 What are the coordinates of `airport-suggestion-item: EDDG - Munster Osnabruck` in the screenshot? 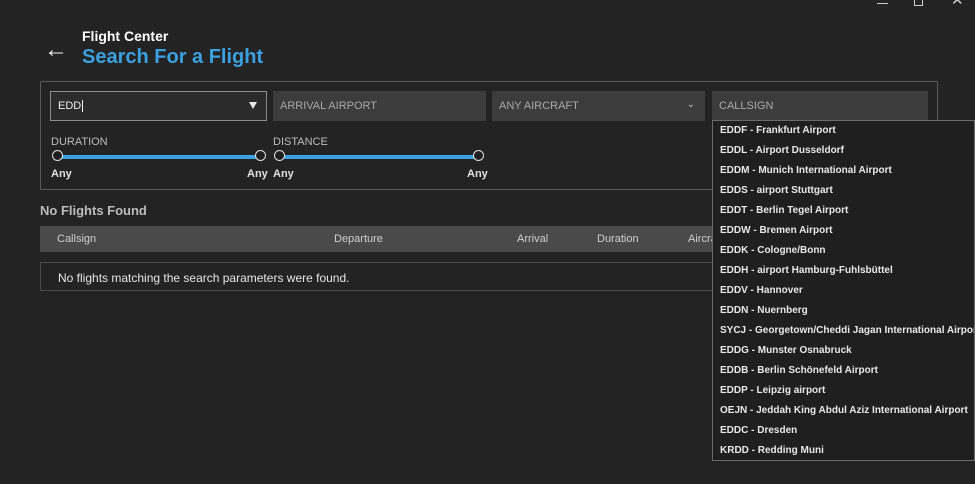 It's located at (843, 351).